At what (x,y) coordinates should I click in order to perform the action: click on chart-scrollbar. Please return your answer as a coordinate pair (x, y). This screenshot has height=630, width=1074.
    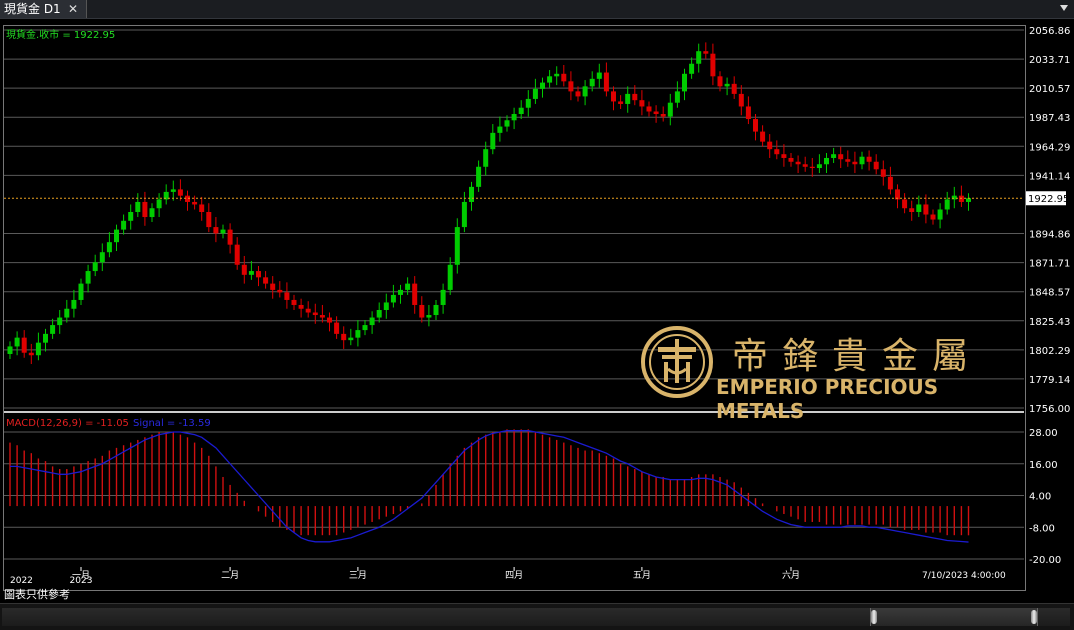
    Looking at the image, I should click on (537, 616).